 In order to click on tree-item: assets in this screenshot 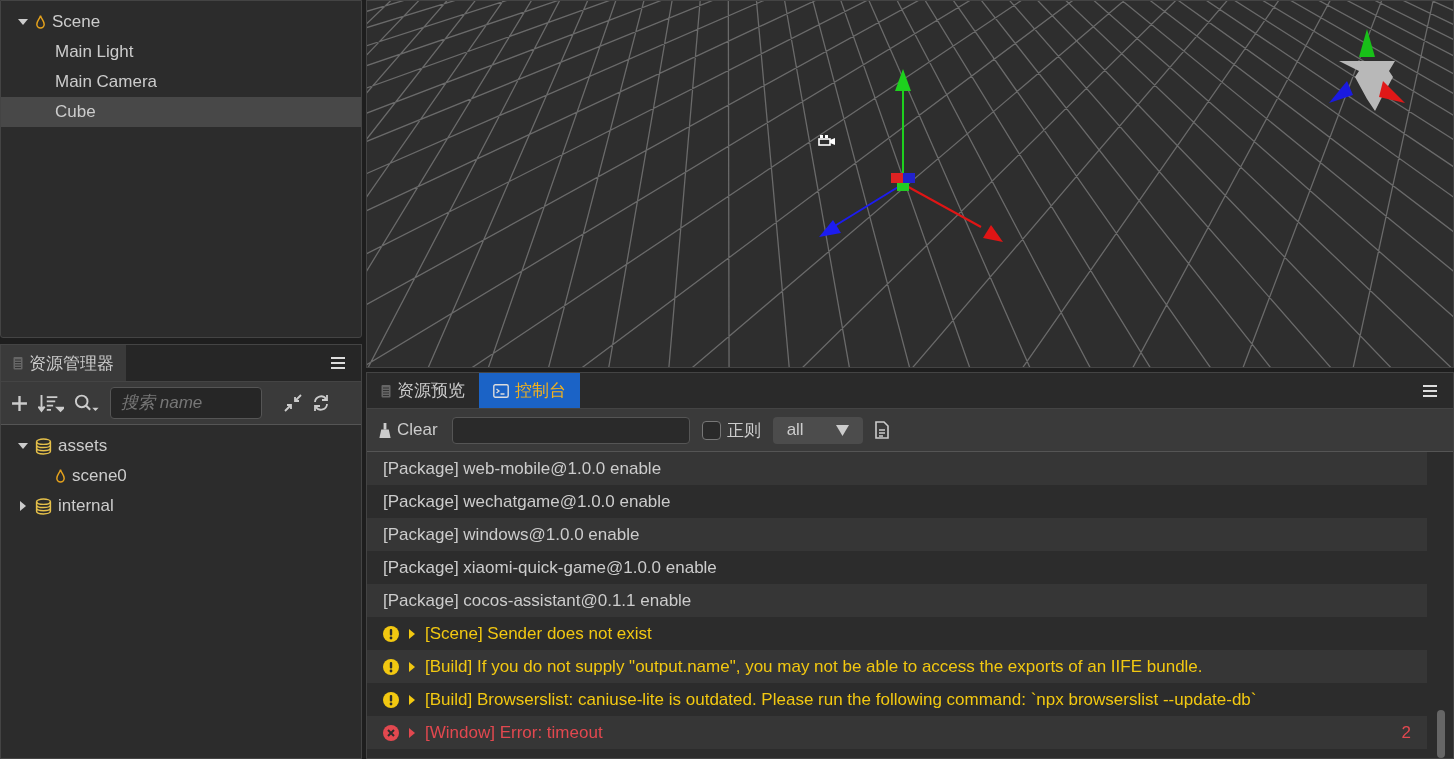, I will do `click(181, 446)`.